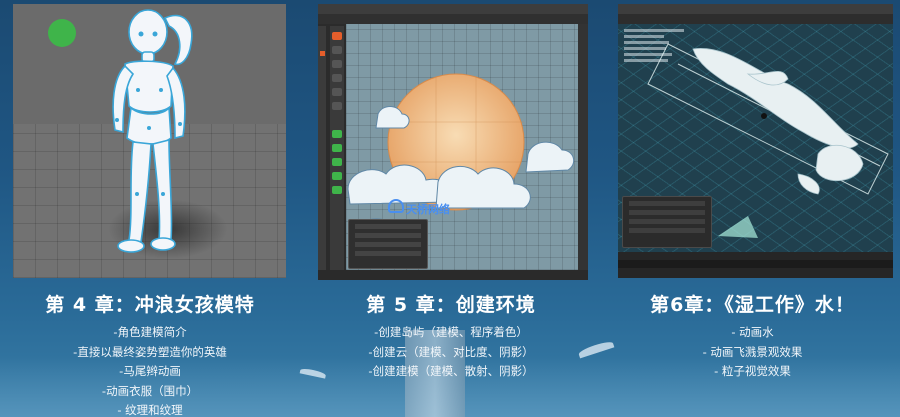  I want to click on list-item: - 动画飞溅景观效果, so click(752, 351).